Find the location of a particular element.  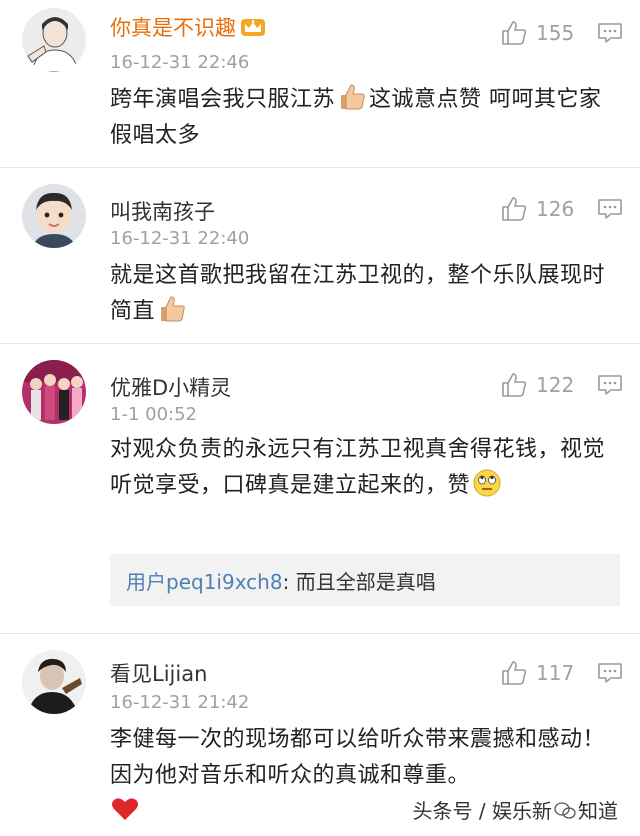

timestamp: 16-12-31 21:42 is located at coordinates (180, 702).